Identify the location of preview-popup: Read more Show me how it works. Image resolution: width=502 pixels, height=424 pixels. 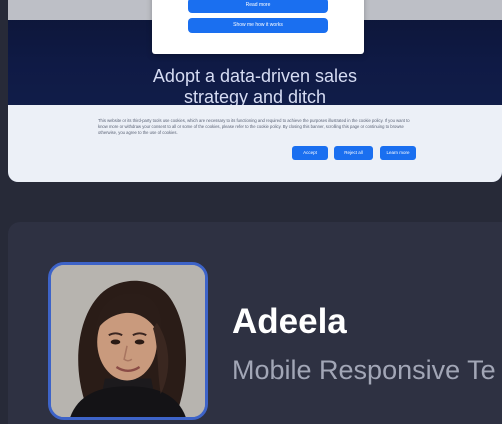
(258, 27).